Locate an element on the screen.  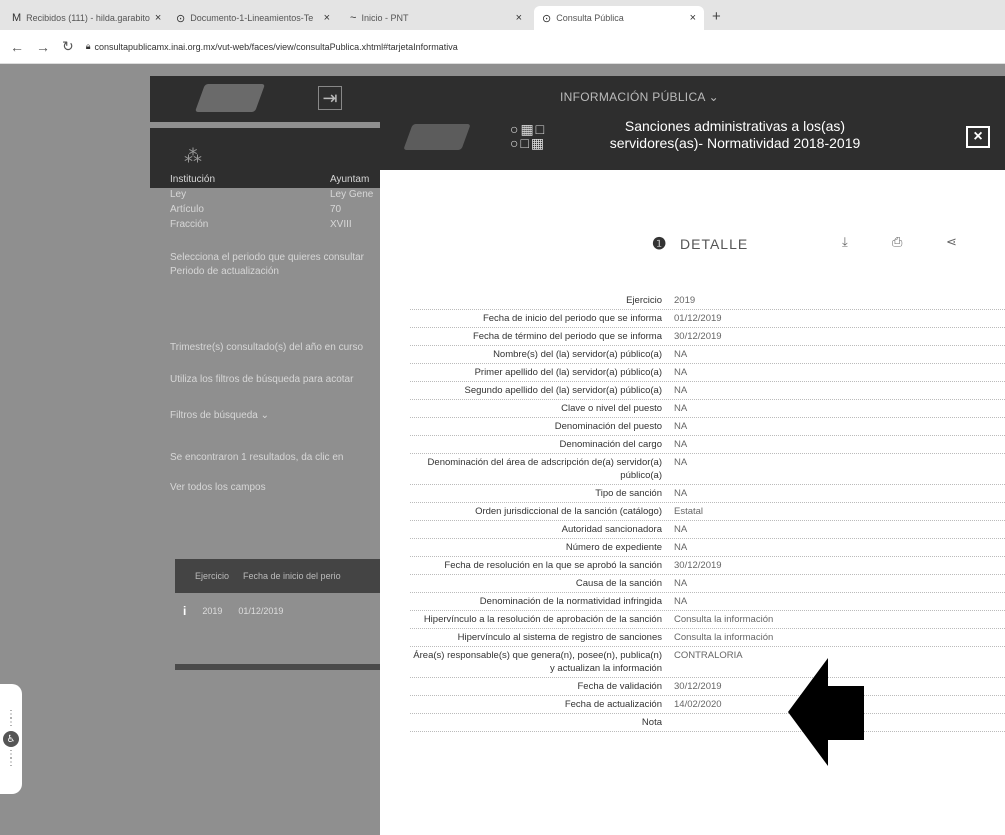
field-value: XVIII is located at coordinates (341, 224).